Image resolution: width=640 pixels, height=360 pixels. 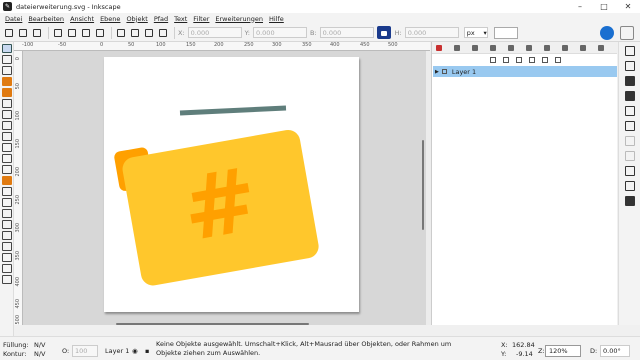 I want to click on maximize-button: □, so click(x=604, y=6).